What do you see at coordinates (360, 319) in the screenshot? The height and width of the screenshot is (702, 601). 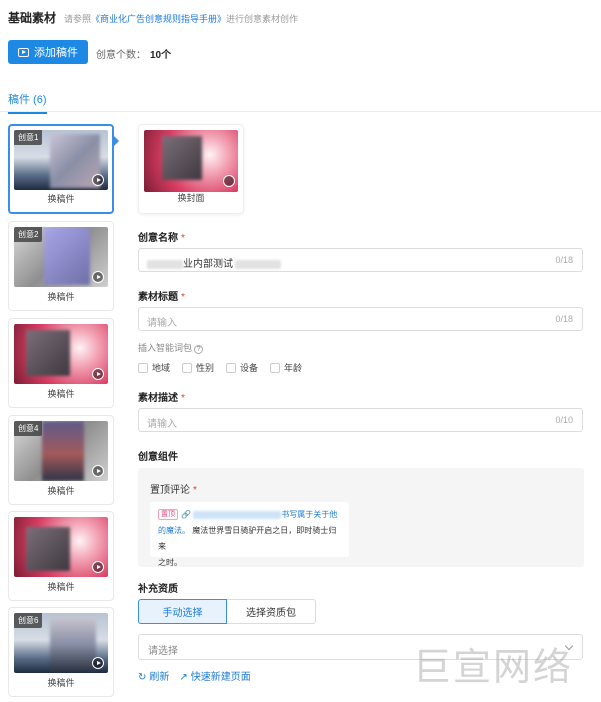 I see `material-title-input: 请输入 0/18` at bounding box center [360, 319].